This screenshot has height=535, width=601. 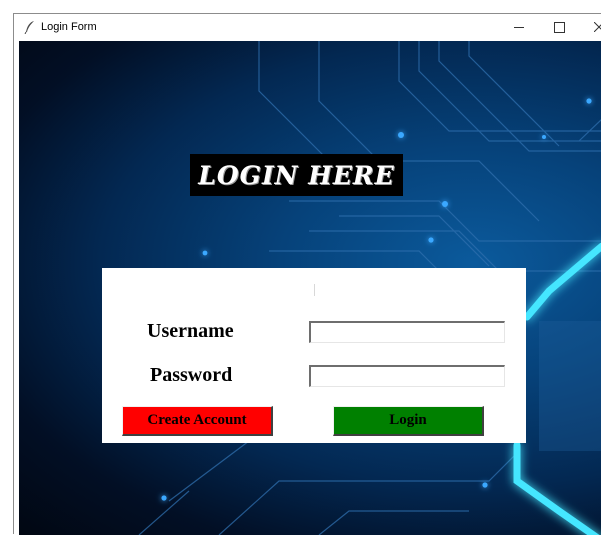 What do you see at coordinates (590, 27) in the screenshot?
I see `close-button` at bounding box center [590, 27].